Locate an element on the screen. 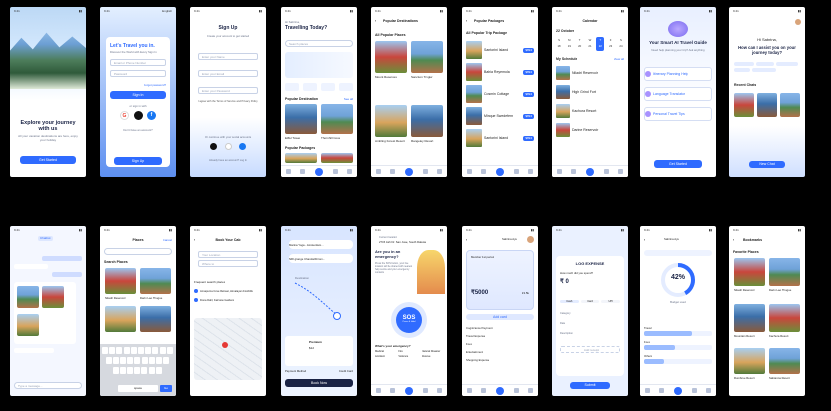  keyboard: space Go is located at coordinates (138, 370).